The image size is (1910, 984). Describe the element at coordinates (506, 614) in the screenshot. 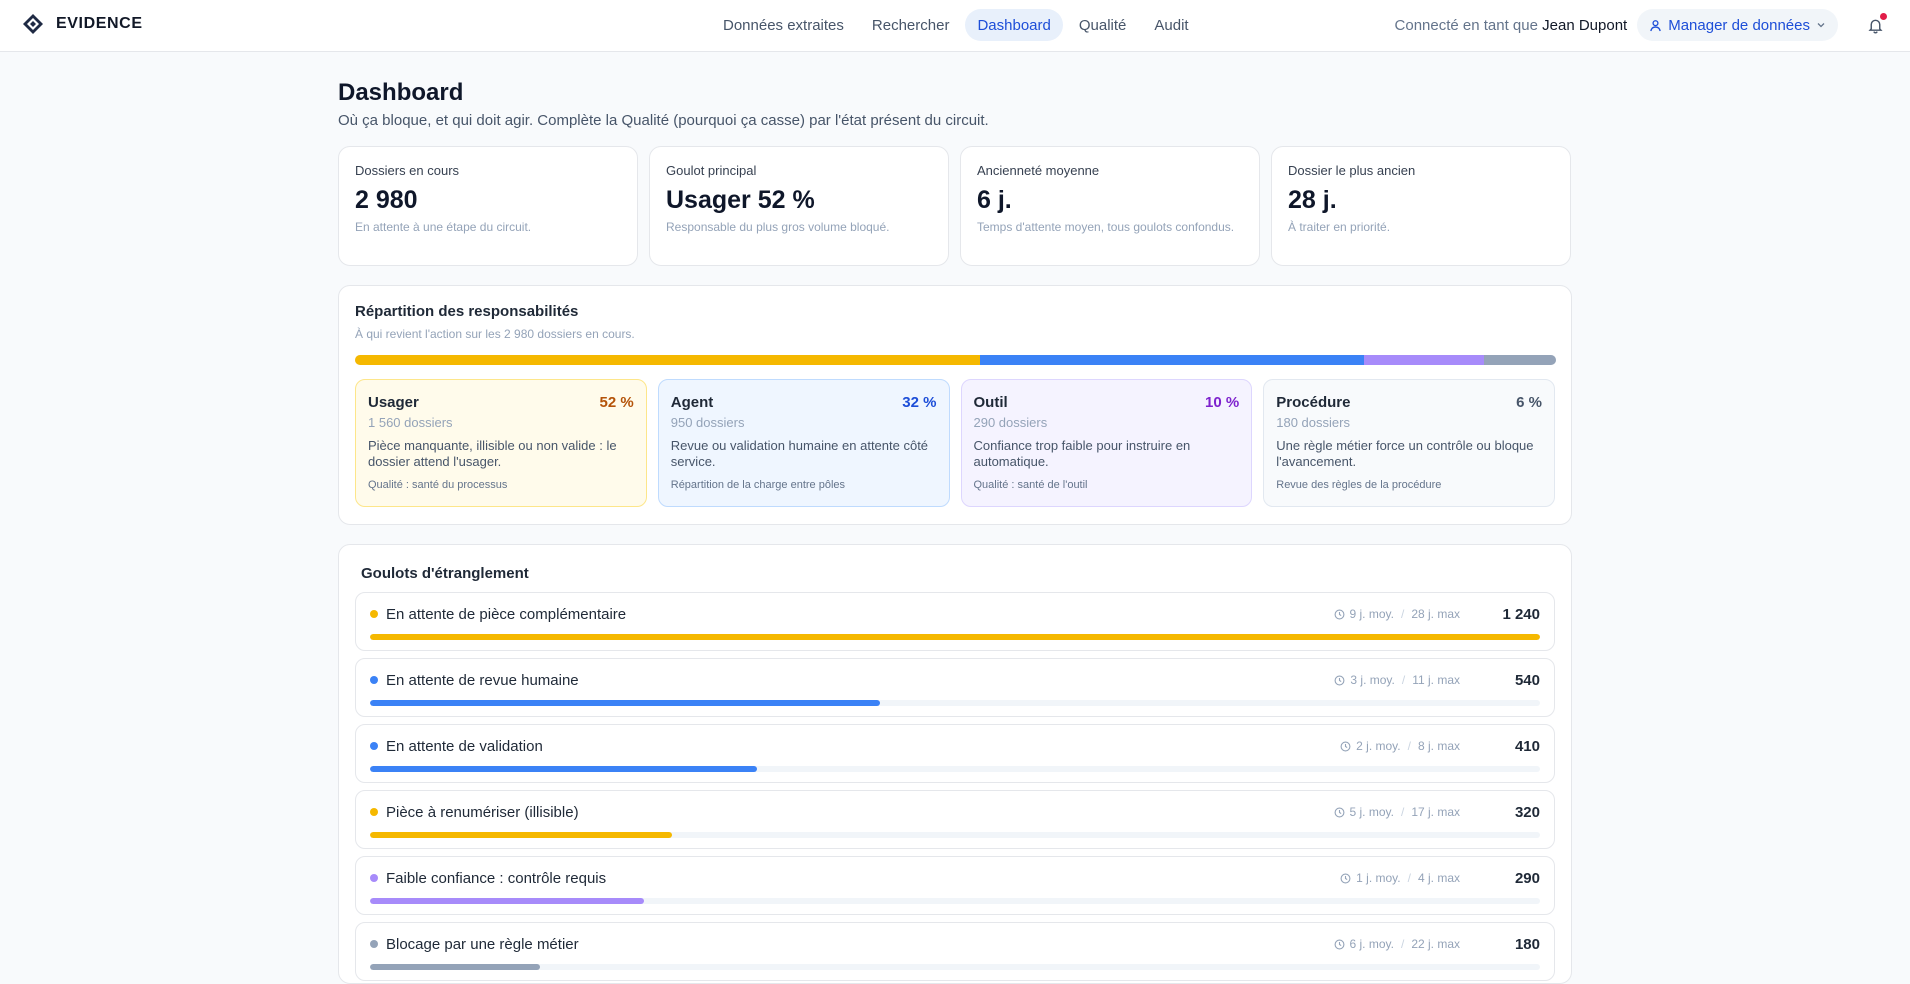

I see `bottleneck-label: En attente de pièce complémentaire` at that location.